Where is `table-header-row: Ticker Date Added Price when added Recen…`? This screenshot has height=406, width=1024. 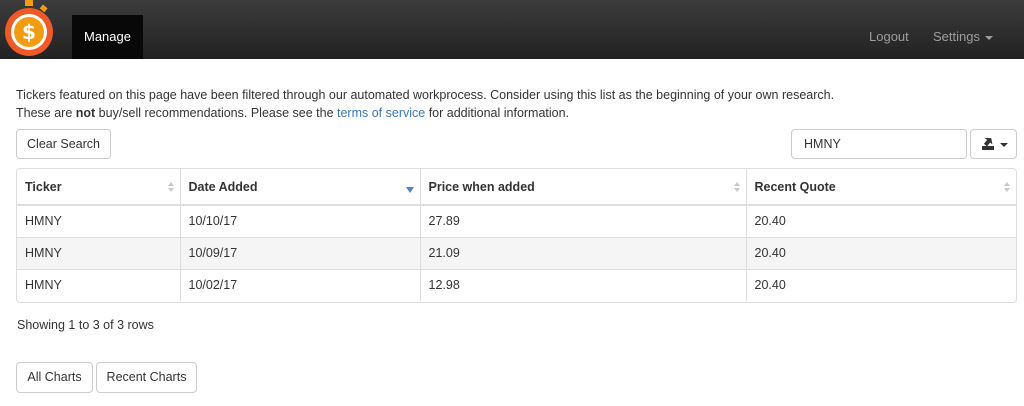 table-header-row: Ticker Date Added Price when added Recen… is located at coordinates (516, 187).